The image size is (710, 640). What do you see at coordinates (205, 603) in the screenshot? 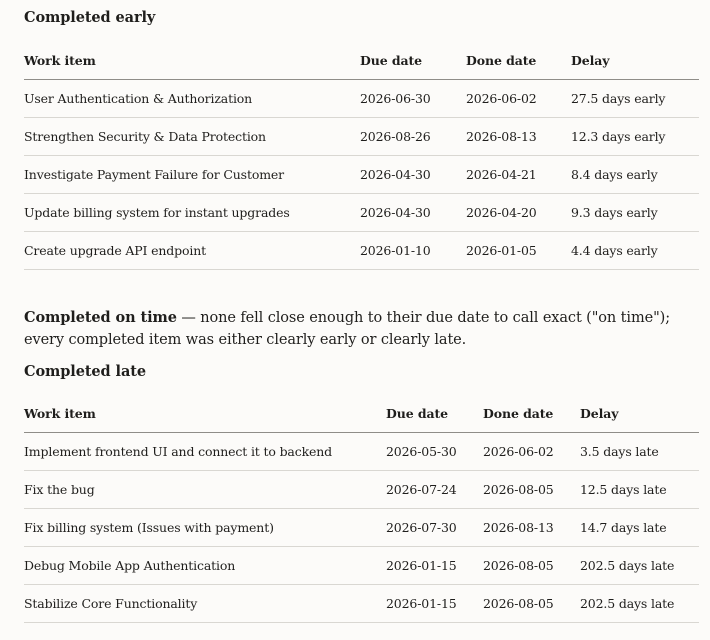
I see `work-item-cell: Stabilize Core Functionality` at bounding box center [205, 603].